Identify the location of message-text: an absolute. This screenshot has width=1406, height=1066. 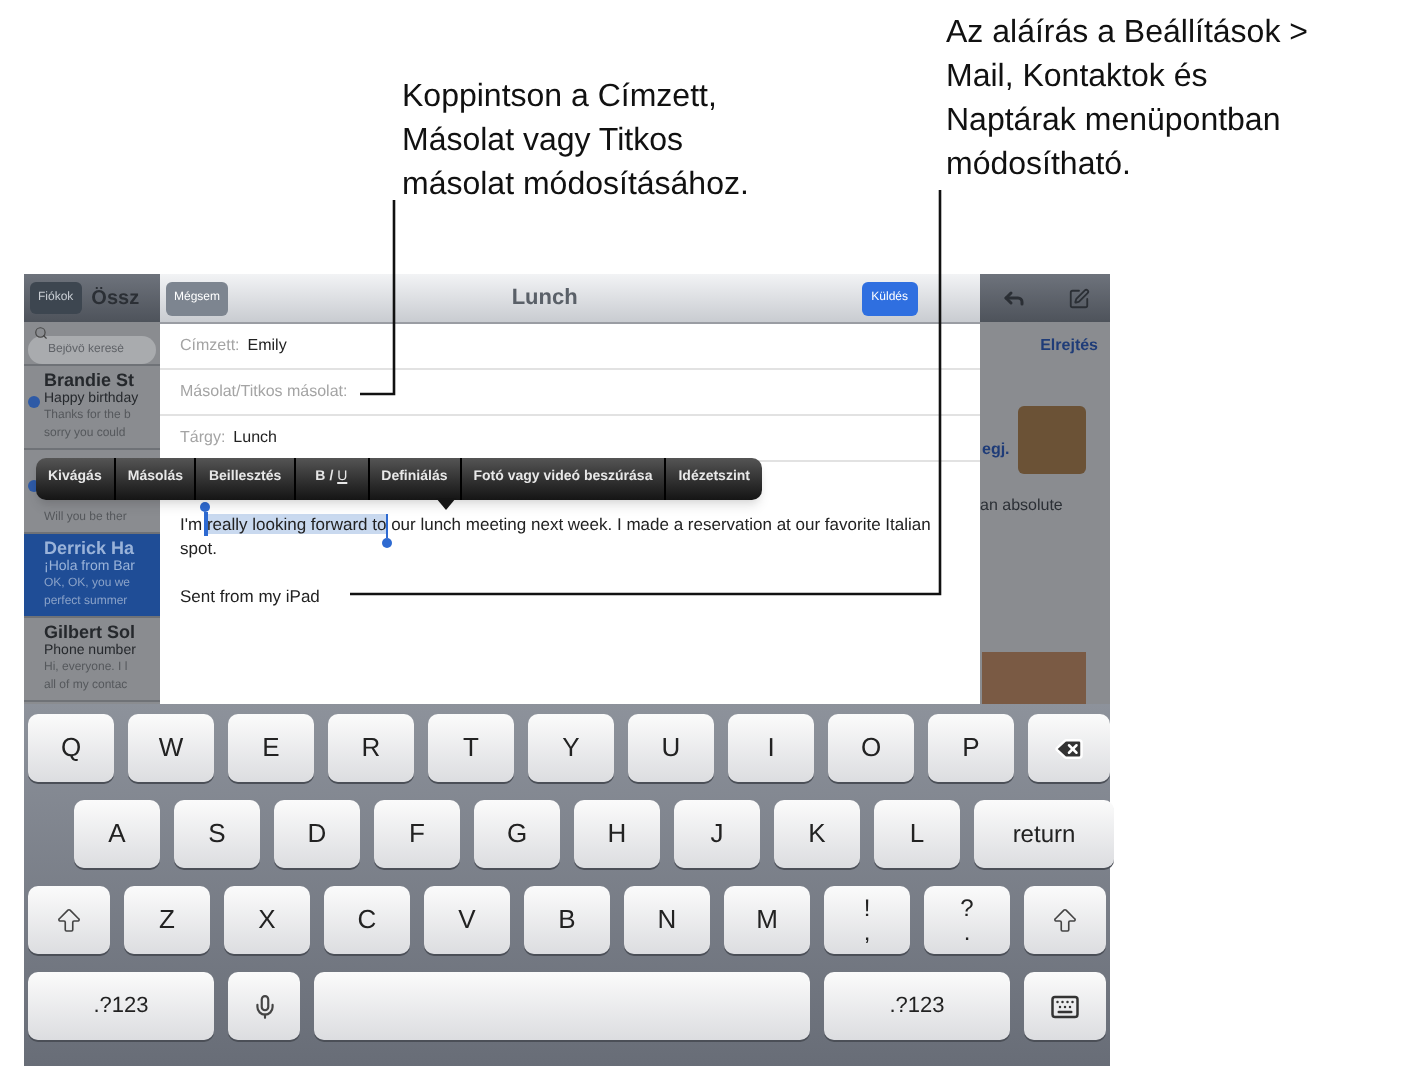
(1022, 506).